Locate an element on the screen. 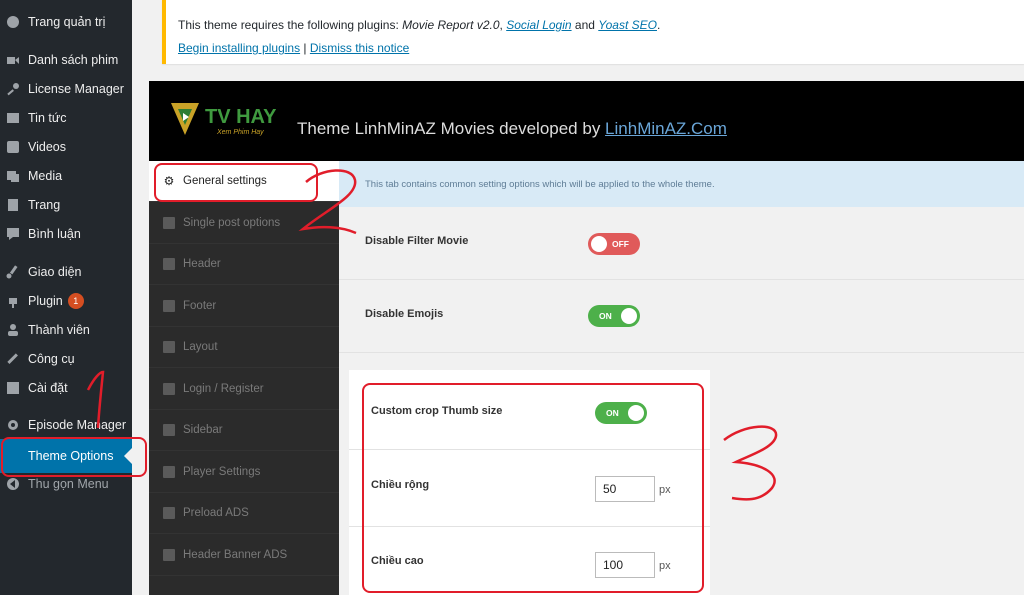  sidebar-item-label: Episode Manager is located at coordinates (77, 425).